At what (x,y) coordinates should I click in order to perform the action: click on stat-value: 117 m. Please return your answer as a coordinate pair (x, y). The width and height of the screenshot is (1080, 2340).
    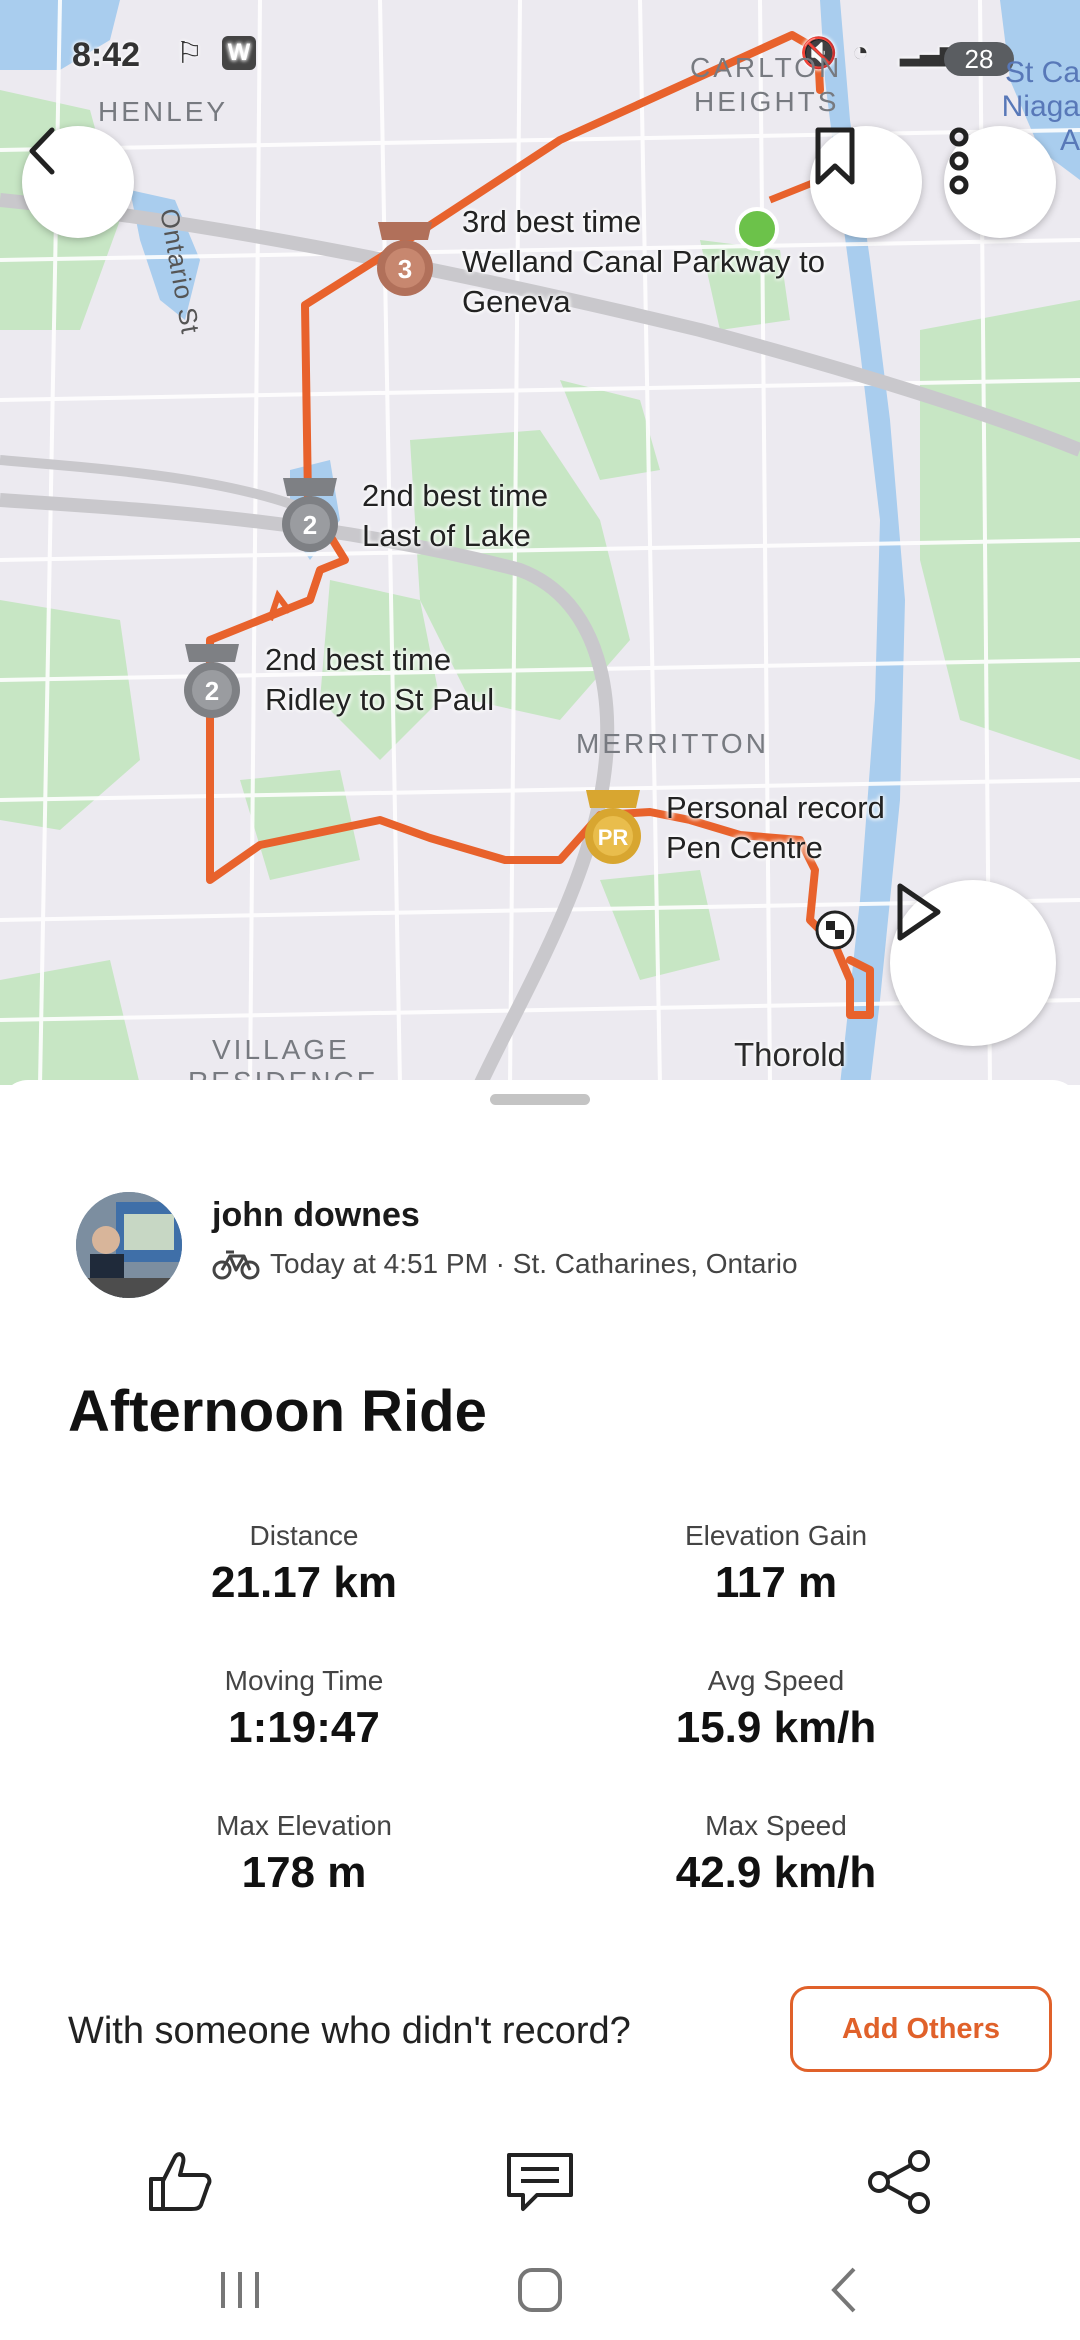
    Looking at the image, I should click on (776, 1582).